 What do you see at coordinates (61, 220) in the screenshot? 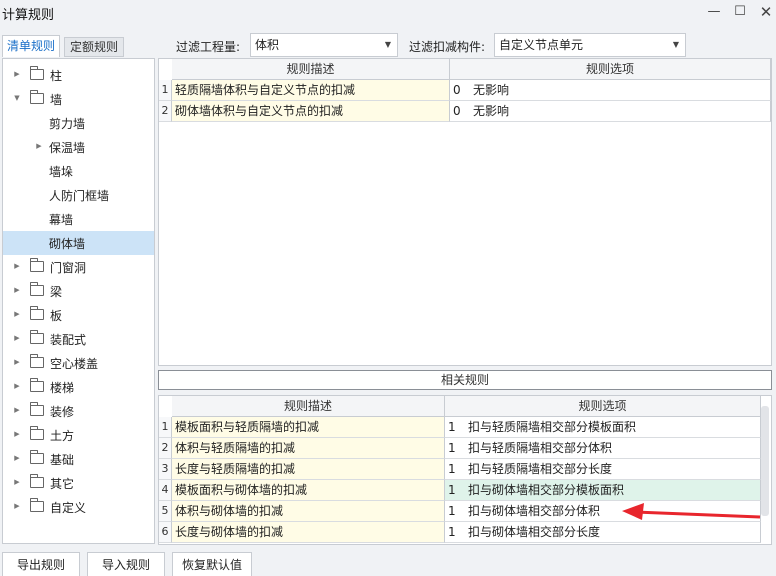
I see `tree-item-label: 幕墙` at bounding box center [61, 220].